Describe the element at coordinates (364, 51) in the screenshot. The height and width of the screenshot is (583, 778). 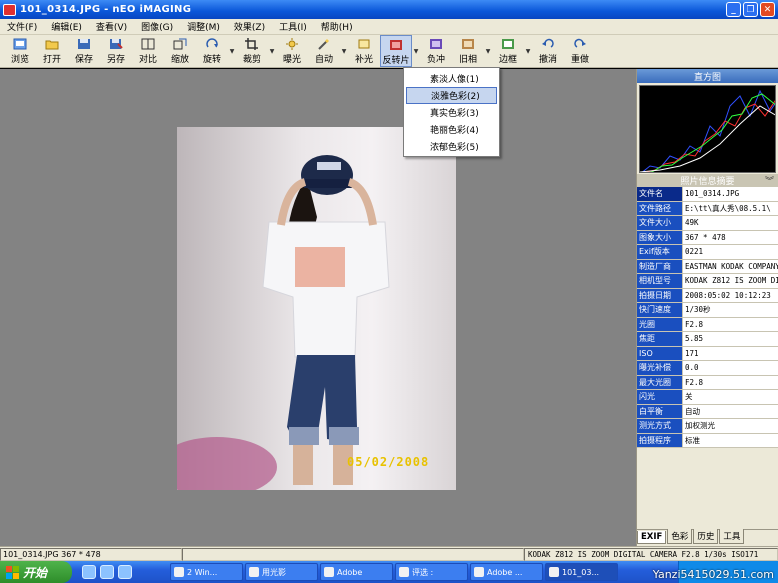
I see `toolbar-button-fill-light: 补光` at that location.